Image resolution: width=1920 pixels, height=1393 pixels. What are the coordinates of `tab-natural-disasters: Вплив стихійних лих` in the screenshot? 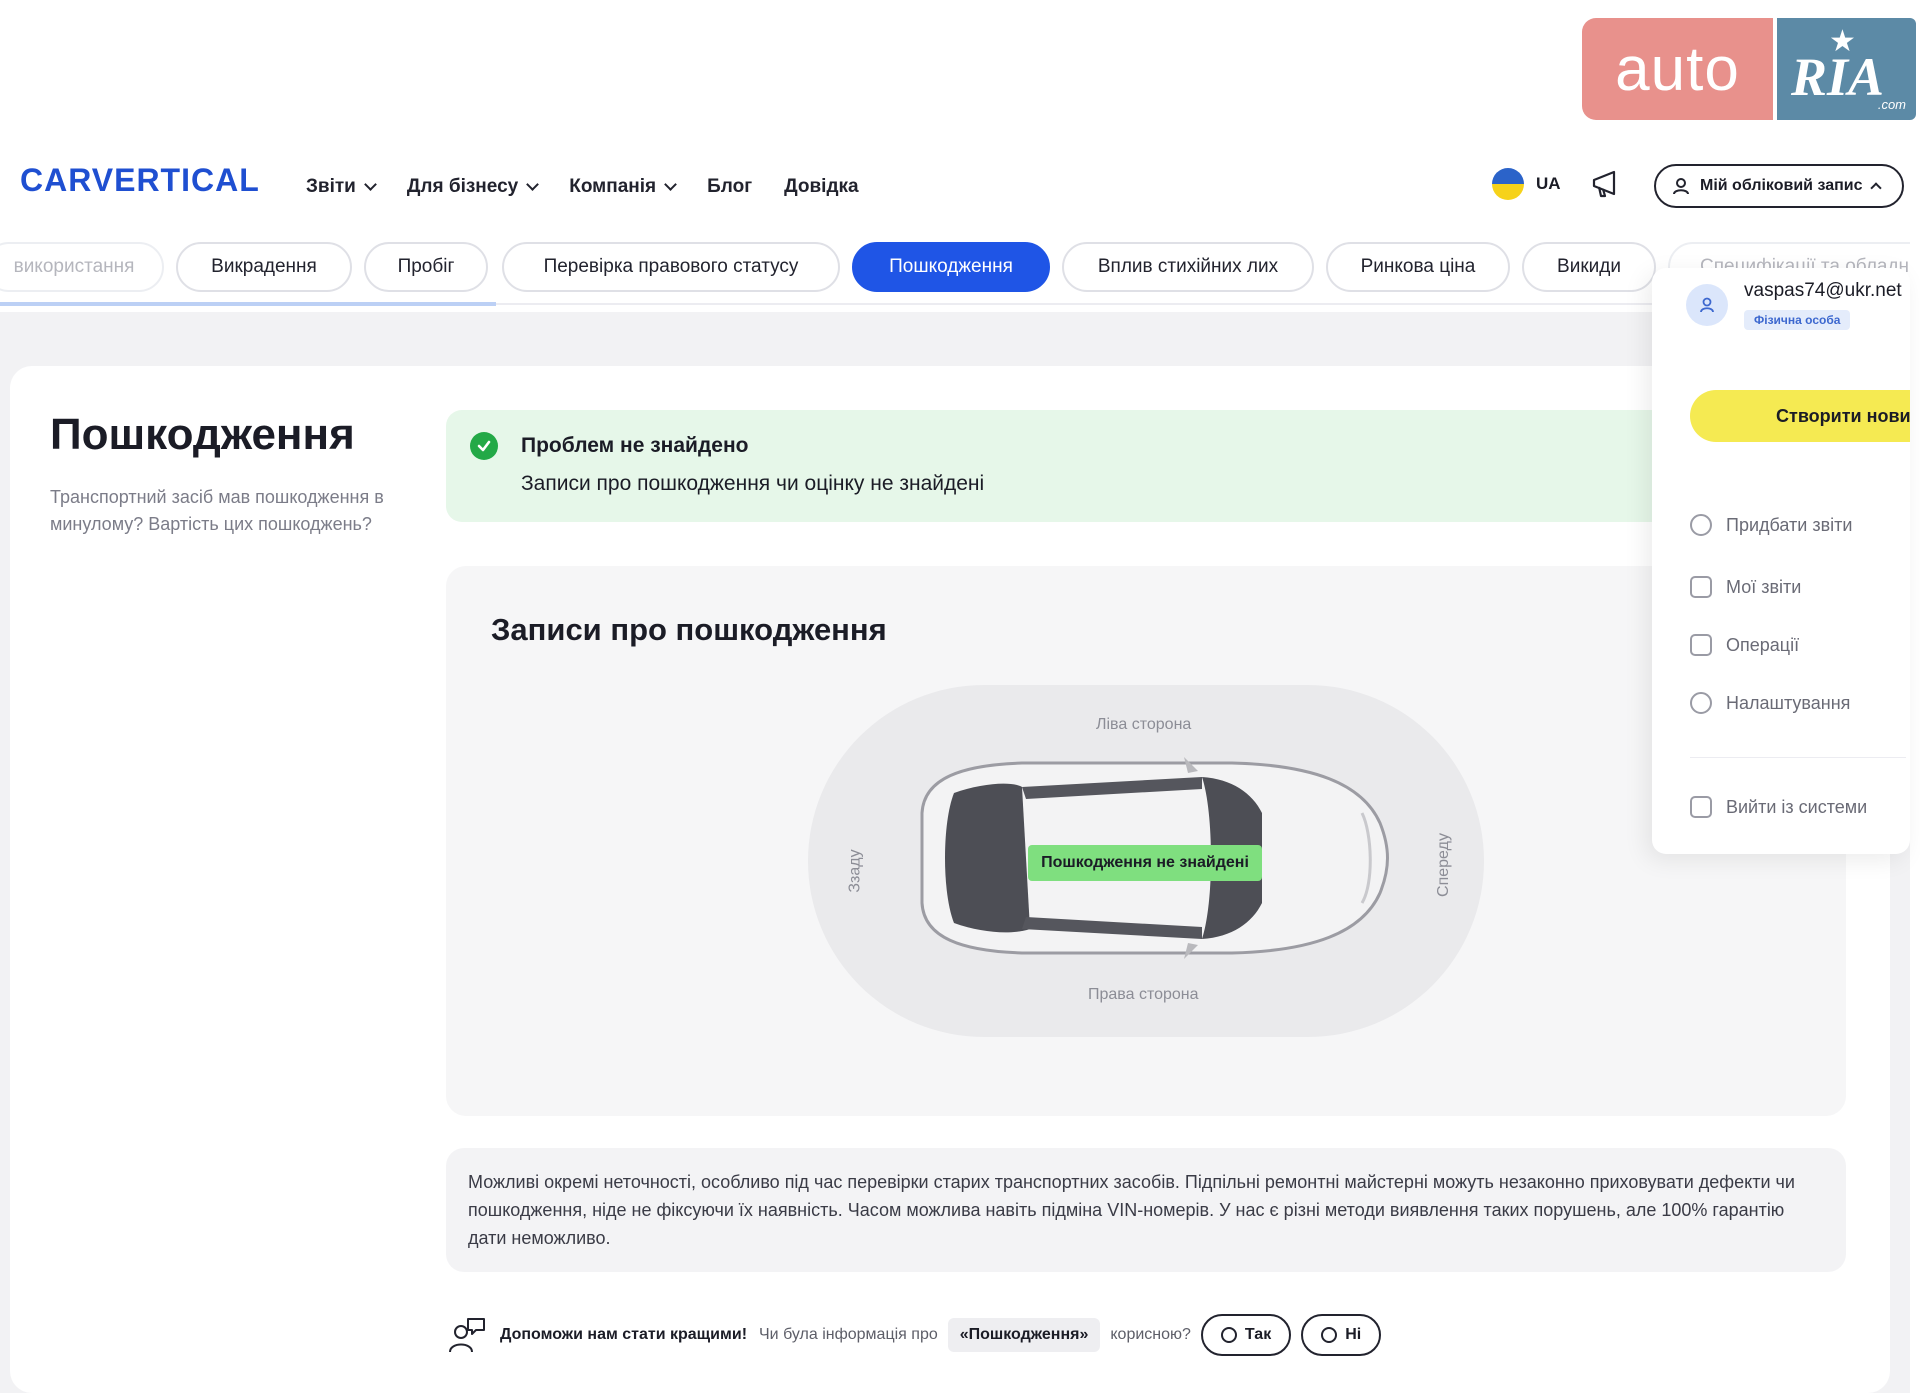 It's located at (1188, 267).